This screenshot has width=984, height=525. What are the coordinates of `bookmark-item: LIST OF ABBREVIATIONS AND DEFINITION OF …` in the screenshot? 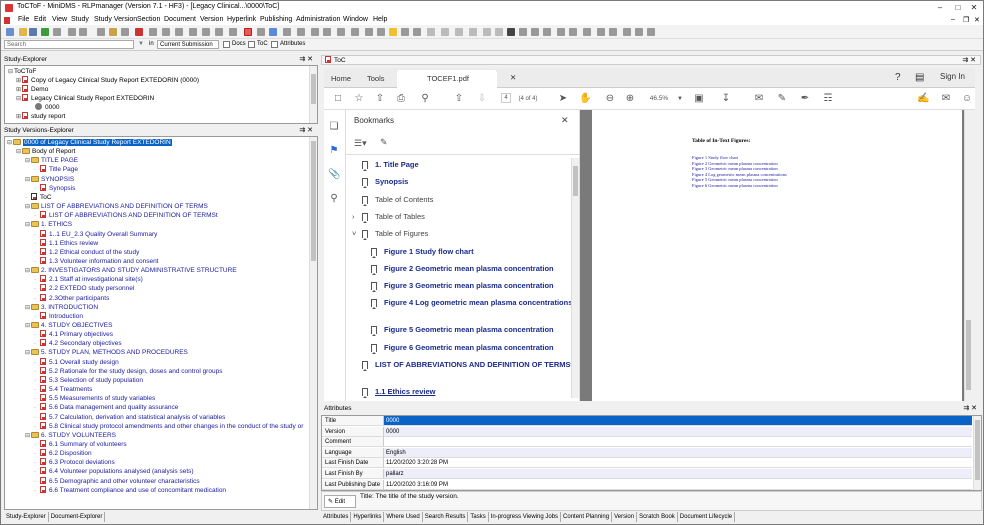 It's located at (475, 365).